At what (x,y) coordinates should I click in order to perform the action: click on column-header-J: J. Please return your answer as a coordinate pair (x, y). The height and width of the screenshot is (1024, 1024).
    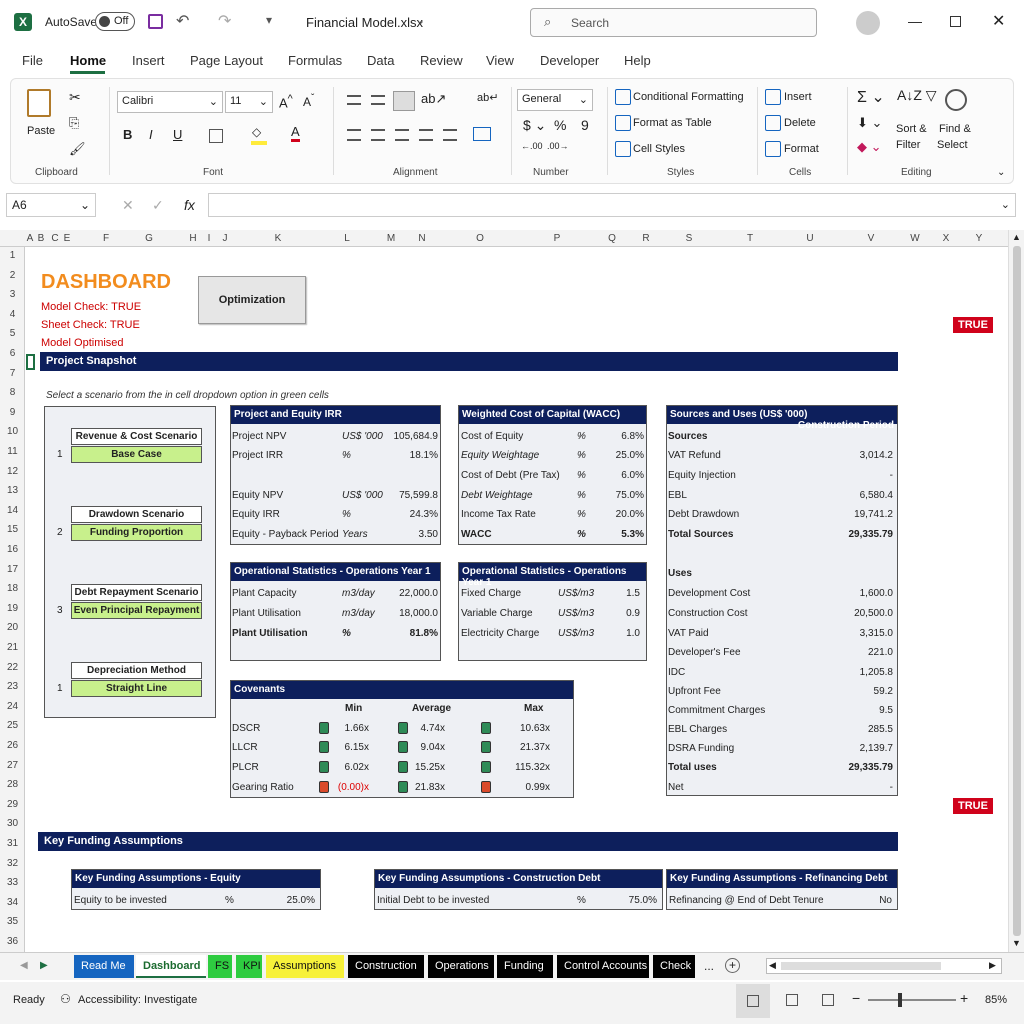
    Looking at the image, I should click on (225, 238).